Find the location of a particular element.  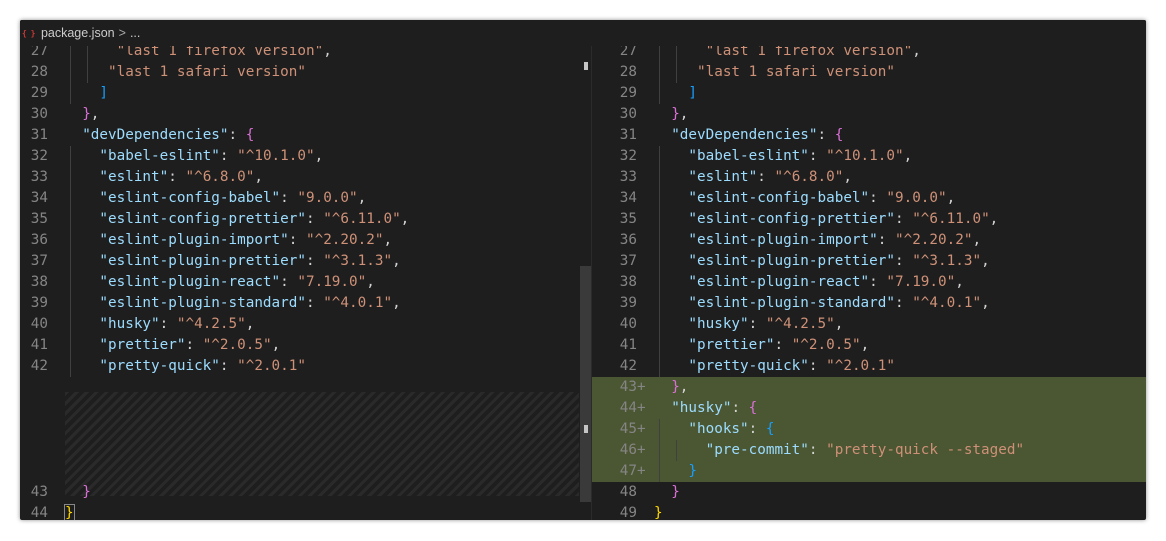

code-token: "9.0.0" is located at coordinates (916, 198).